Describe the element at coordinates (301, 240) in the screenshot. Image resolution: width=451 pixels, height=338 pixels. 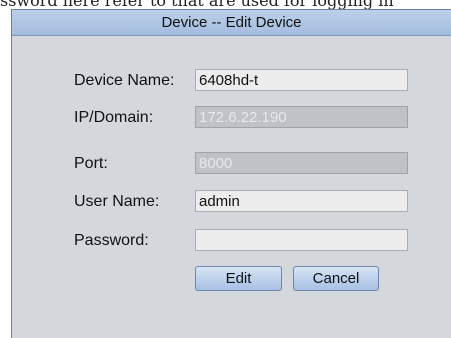
I see `password-input` at that location.